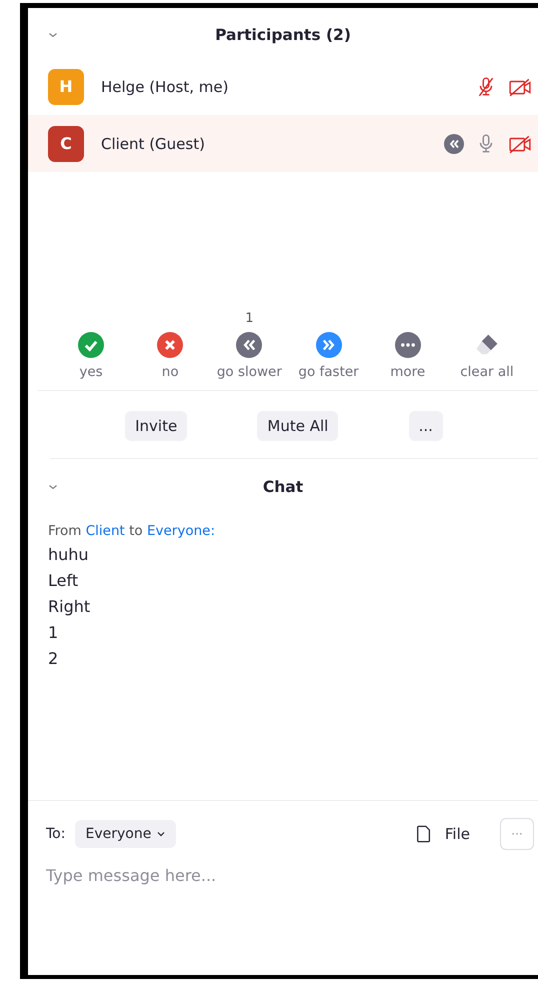 The height and width of the screenshot is (987, 538). Describe the element at coordinates (283, 143) in the screenshot. I see `participant-row: C Client (Guest)` at that location.